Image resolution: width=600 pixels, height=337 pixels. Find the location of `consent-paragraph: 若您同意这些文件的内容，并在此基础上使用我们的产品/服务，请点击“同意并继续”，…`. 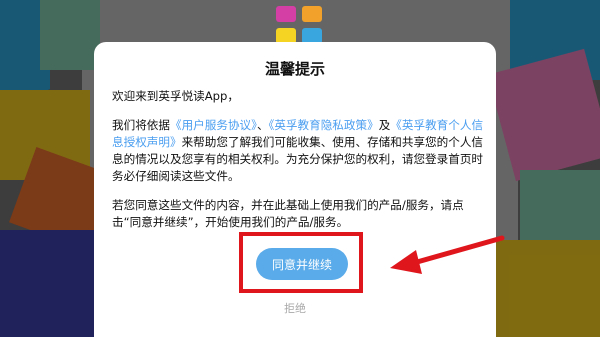

consent-paragraph: 若您同意这些文件的内容，并在此基础上使用我们的产品/服务，请点击“同意并继续”，… is located at coordinates (288, 213).